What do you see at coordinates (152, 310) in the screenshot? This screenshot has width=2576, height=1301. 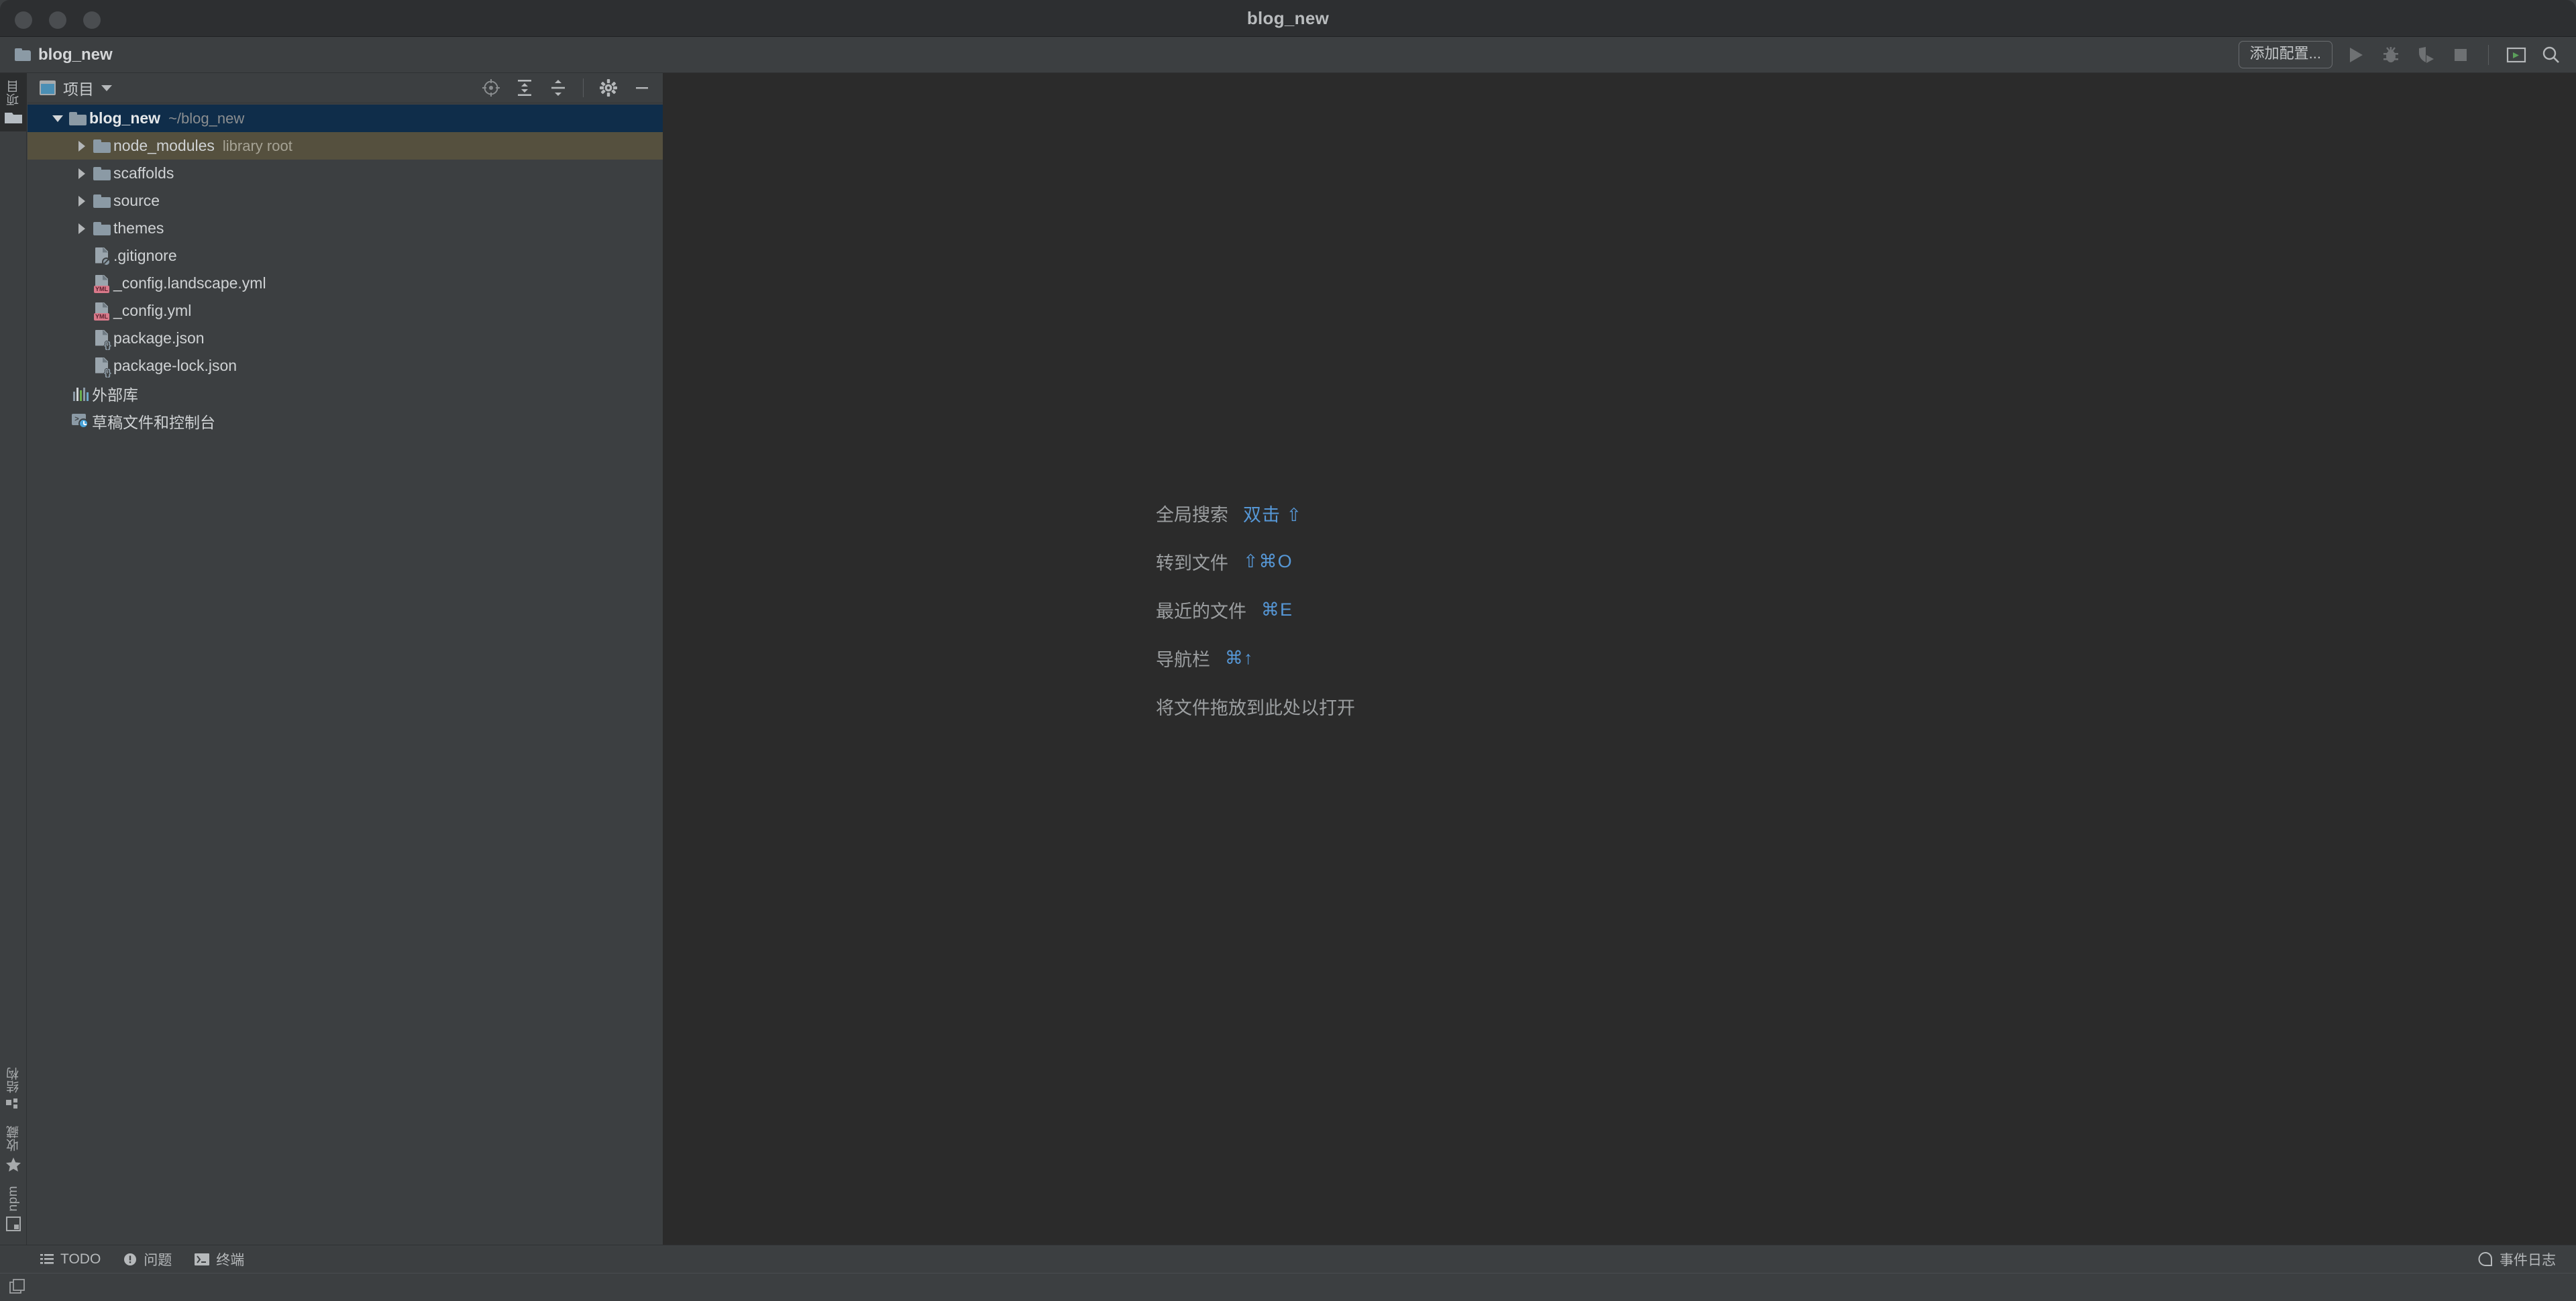 I see `tree-row-label: _config.yml` at bounding box center [152, 310].